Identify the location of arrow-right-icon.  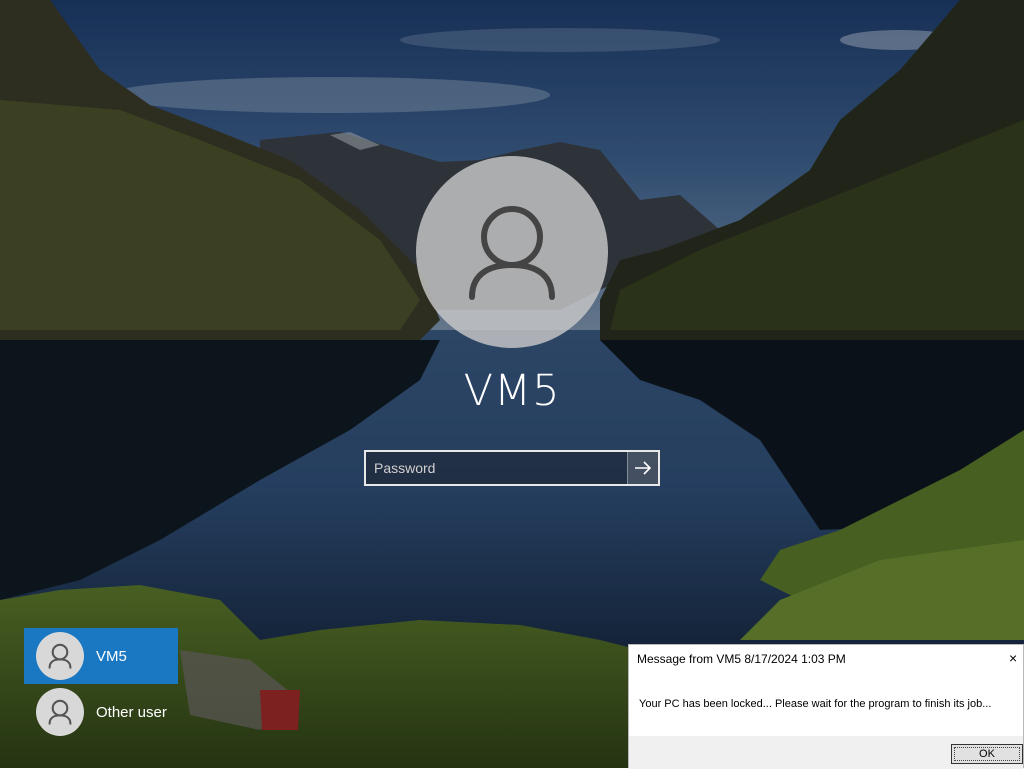
(643, 468).